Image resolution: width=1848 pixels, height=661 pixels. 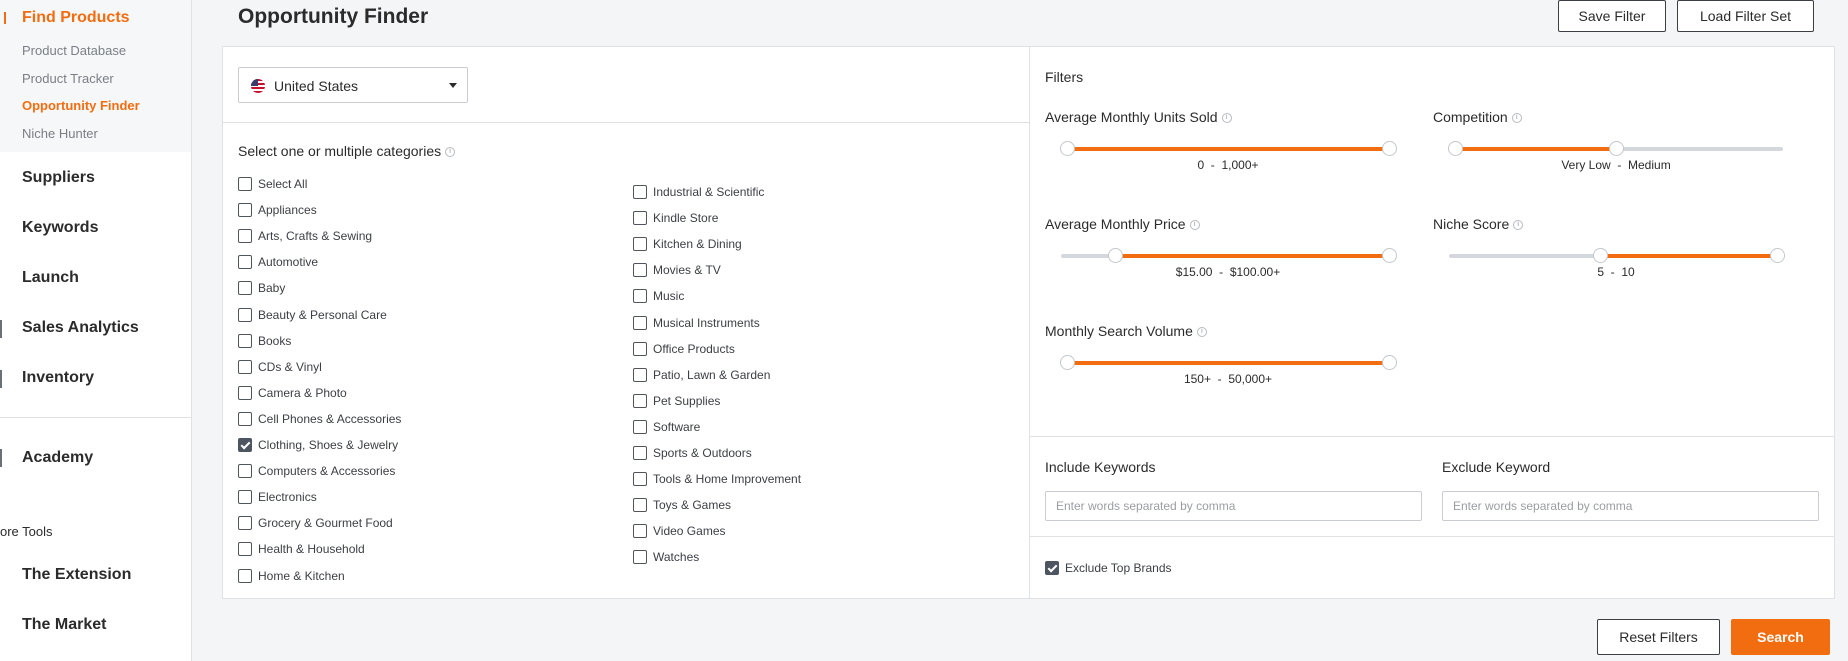 I want to click on category-checkbox-item: Musical Instruments, so click(x=696, y=323).